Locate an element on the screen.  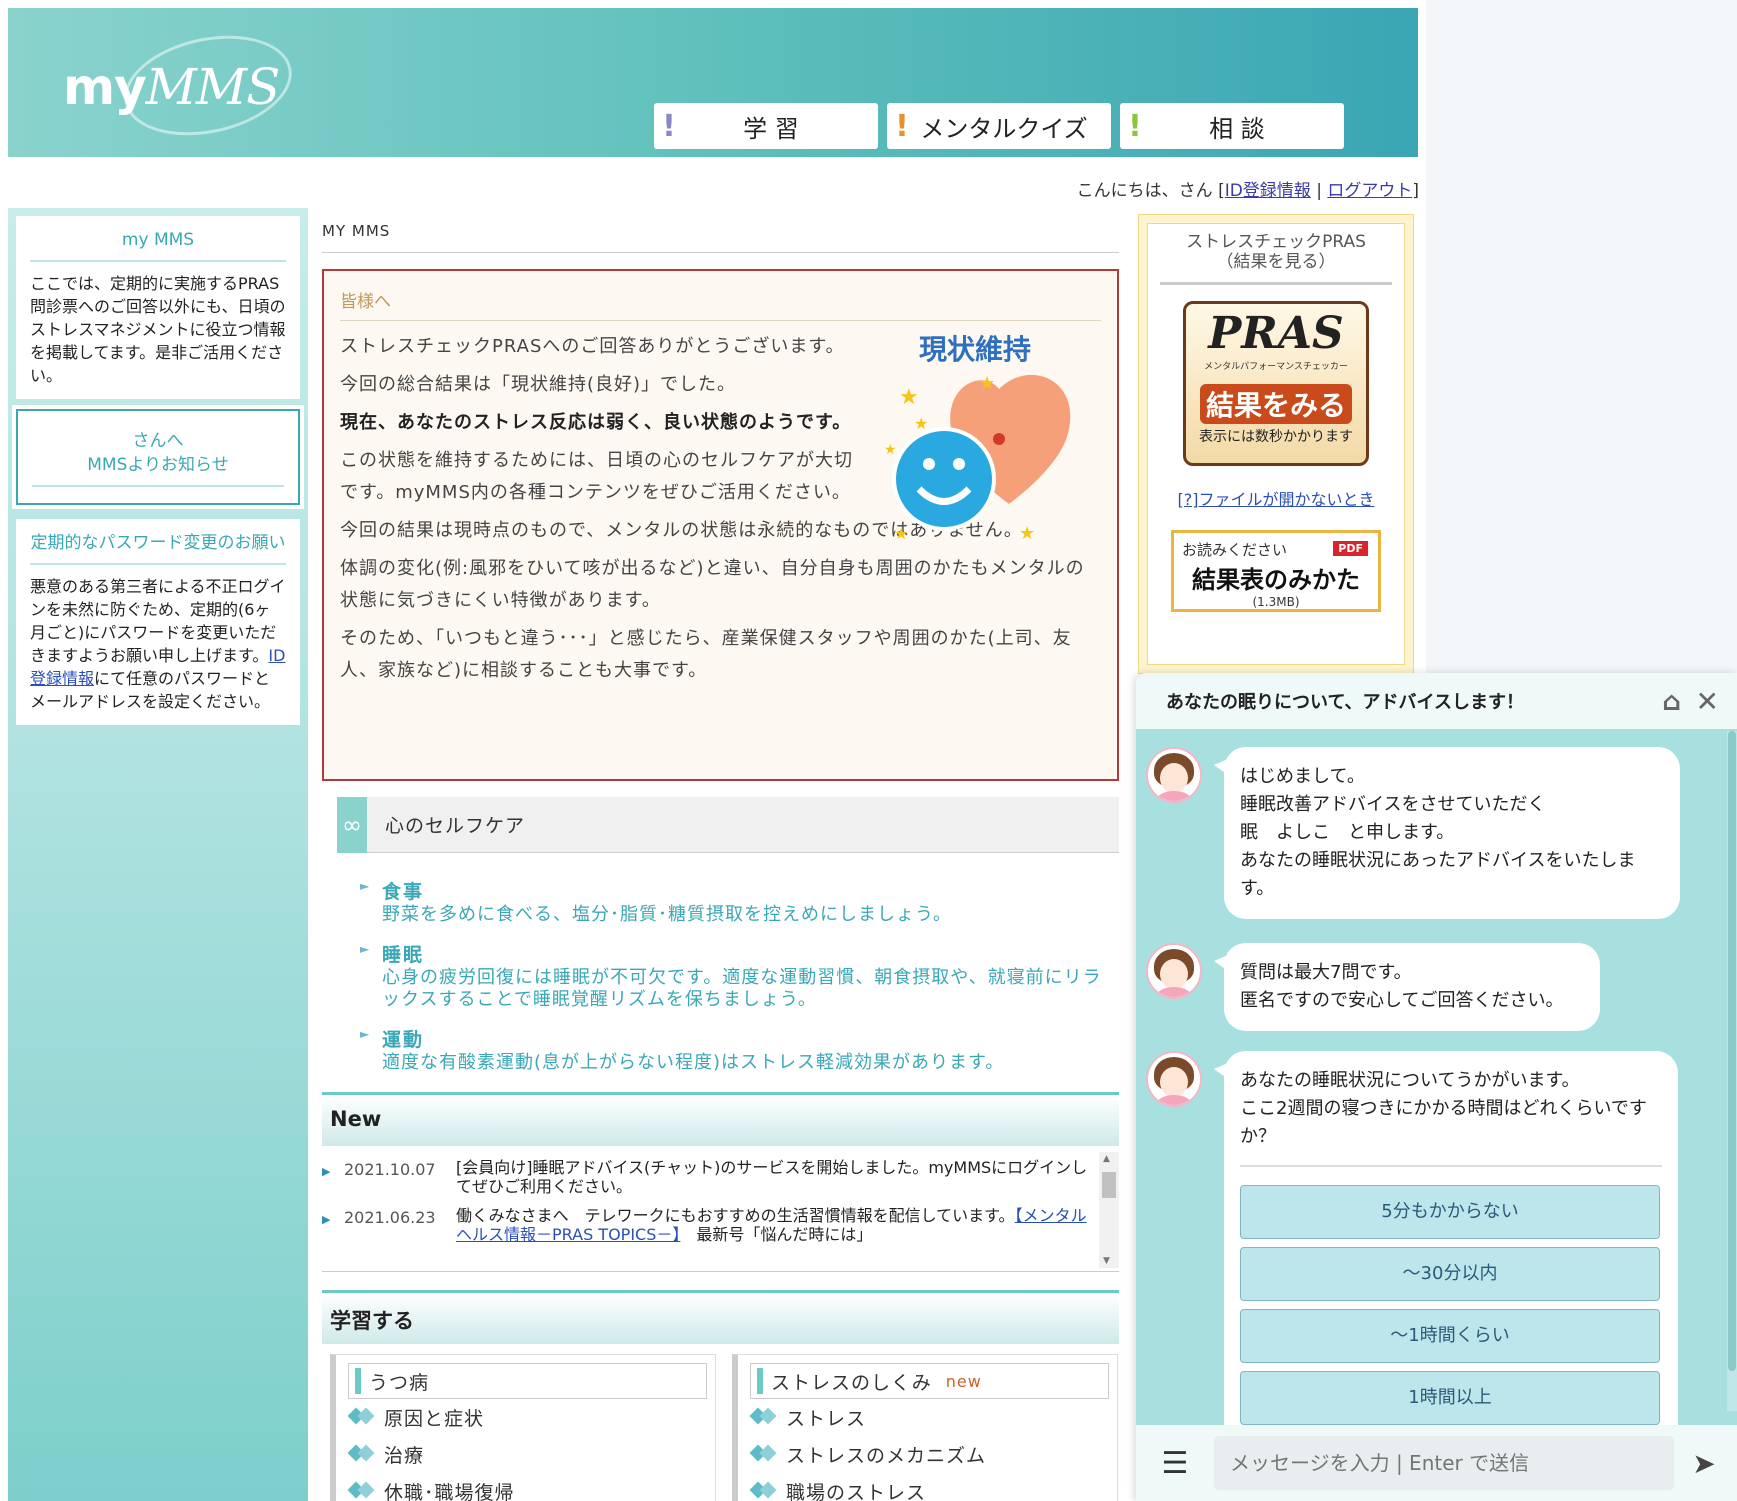
study-link: 治療 is located at coordinates (527, 1454).